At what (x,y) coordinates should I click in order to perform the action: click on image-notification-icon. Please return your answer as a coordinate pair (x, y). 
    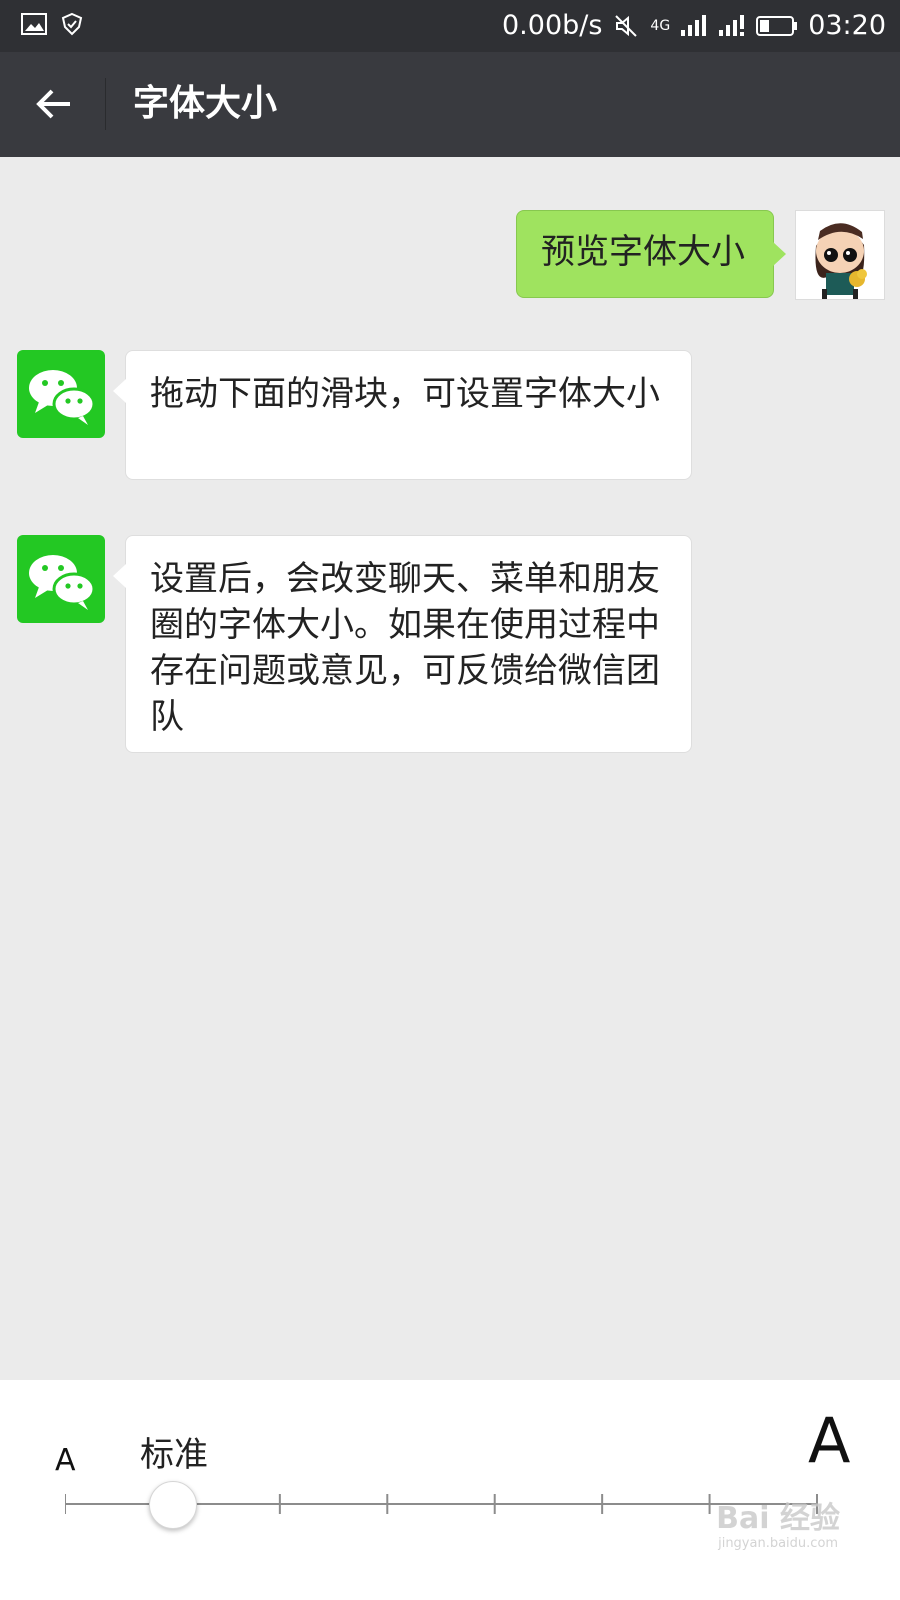
    Looking at the image, I should click on (34, 24).